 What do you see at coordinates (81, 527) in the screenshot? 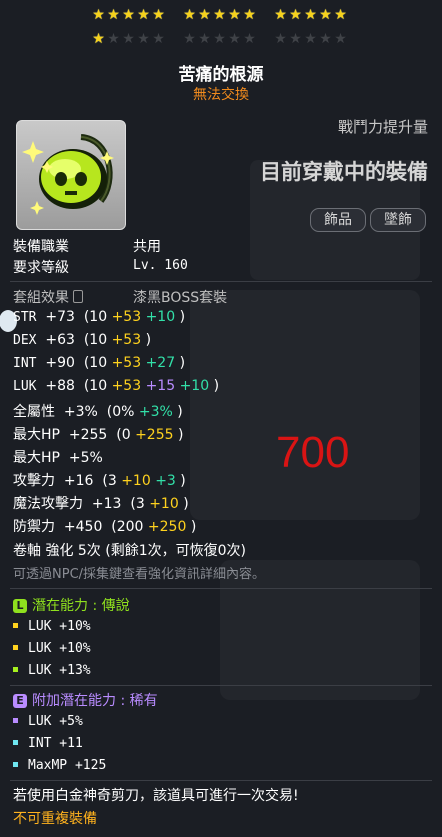
I see `stat-total: +450` at bounding box center [81, 527].